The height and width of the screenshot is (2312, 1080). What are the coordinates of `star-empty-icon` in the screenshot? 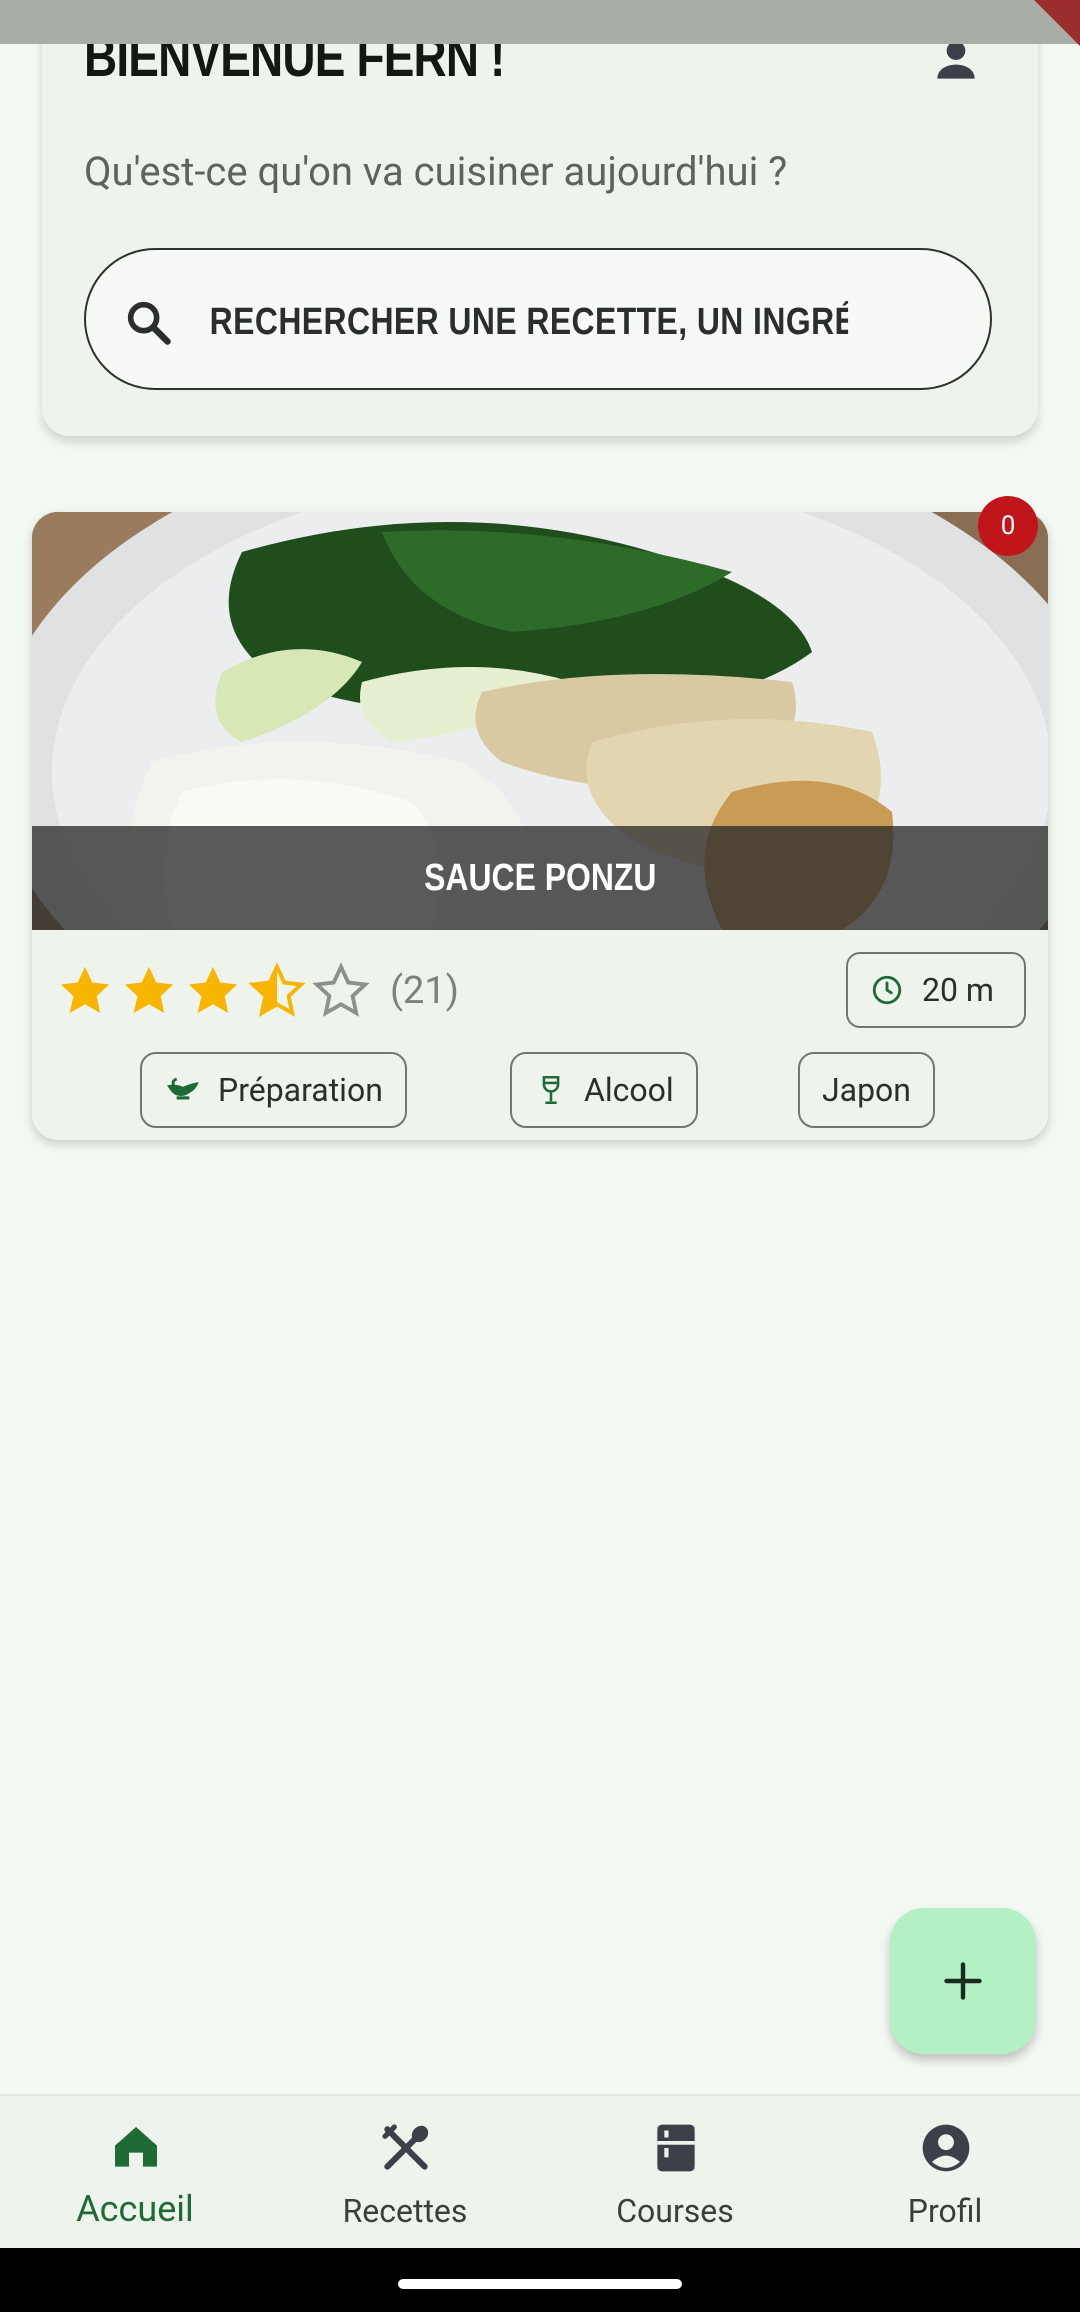 It's located at (341, 989).